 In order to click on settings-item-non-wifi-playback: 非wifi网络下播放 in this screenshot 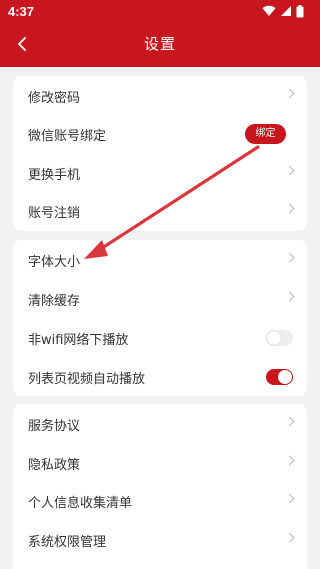, I will do `click(160, 337)`.